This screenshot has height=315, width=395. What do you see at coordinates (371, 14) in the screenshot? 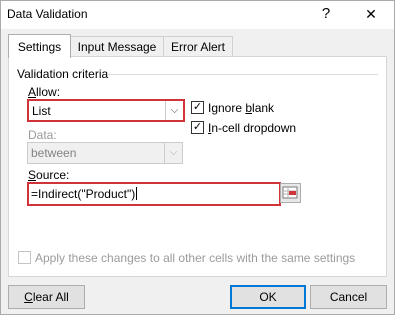
I see `close-button: ✕` at bounding box center [371, 14].